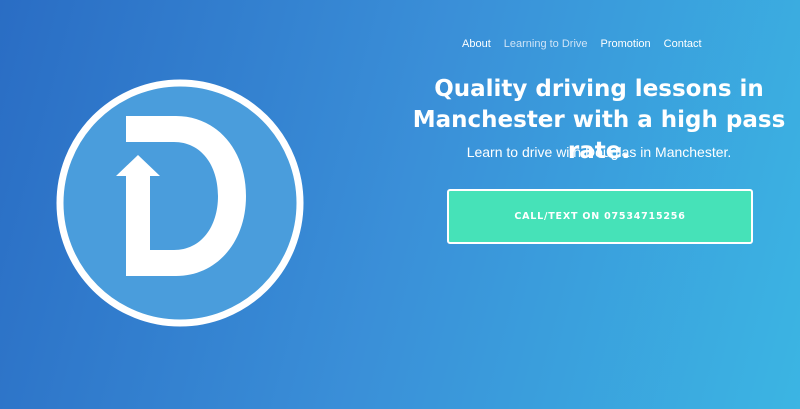 The image size is (800, 409). I want to click on call-text-button: CALL/TEXT ON 07534715256, so click(600, 216).